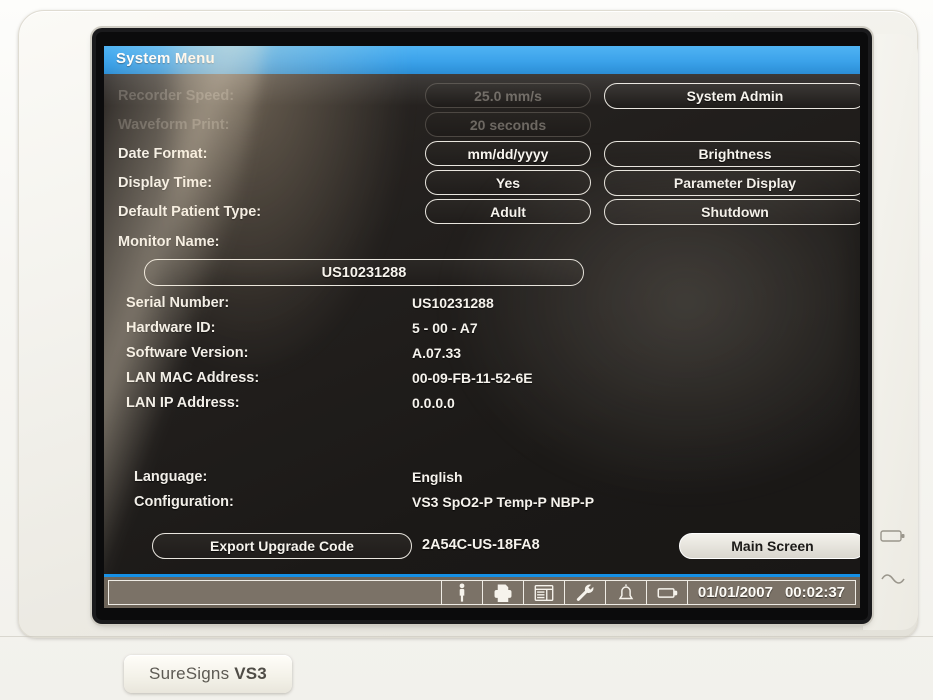 The height and width of the screenshot is (700, 933). What do you see at coordinates (585, 592) in the screenshot?
I see `wrench-icon` at bounding box center [585, 592].